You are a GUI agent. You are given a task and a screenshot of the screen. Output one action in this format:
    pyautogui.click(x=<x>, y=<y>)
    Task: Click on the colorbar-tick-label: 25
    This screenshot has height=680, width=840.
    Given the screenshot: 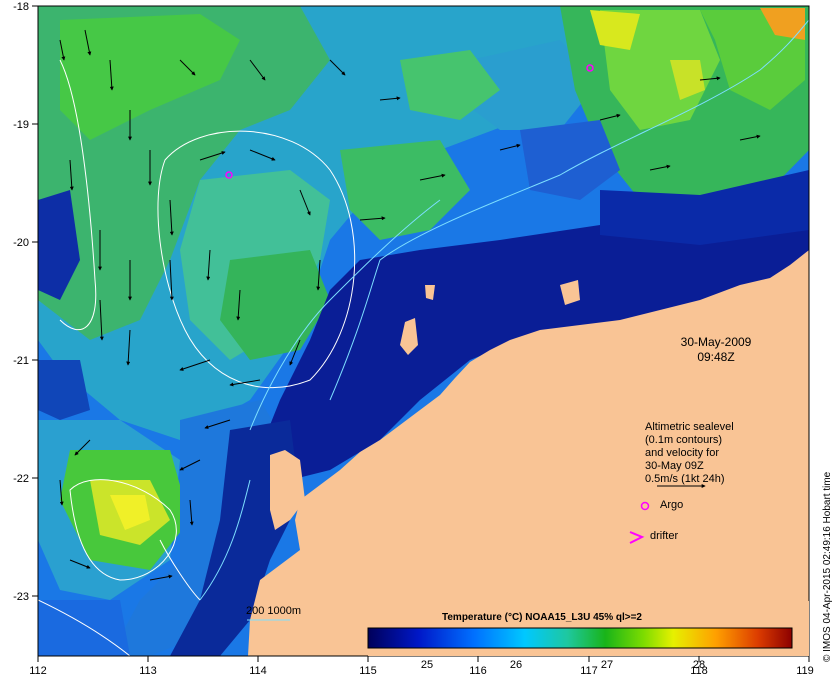 What is the action you would take?
    pyautogui.click(x=427, y=665)
    